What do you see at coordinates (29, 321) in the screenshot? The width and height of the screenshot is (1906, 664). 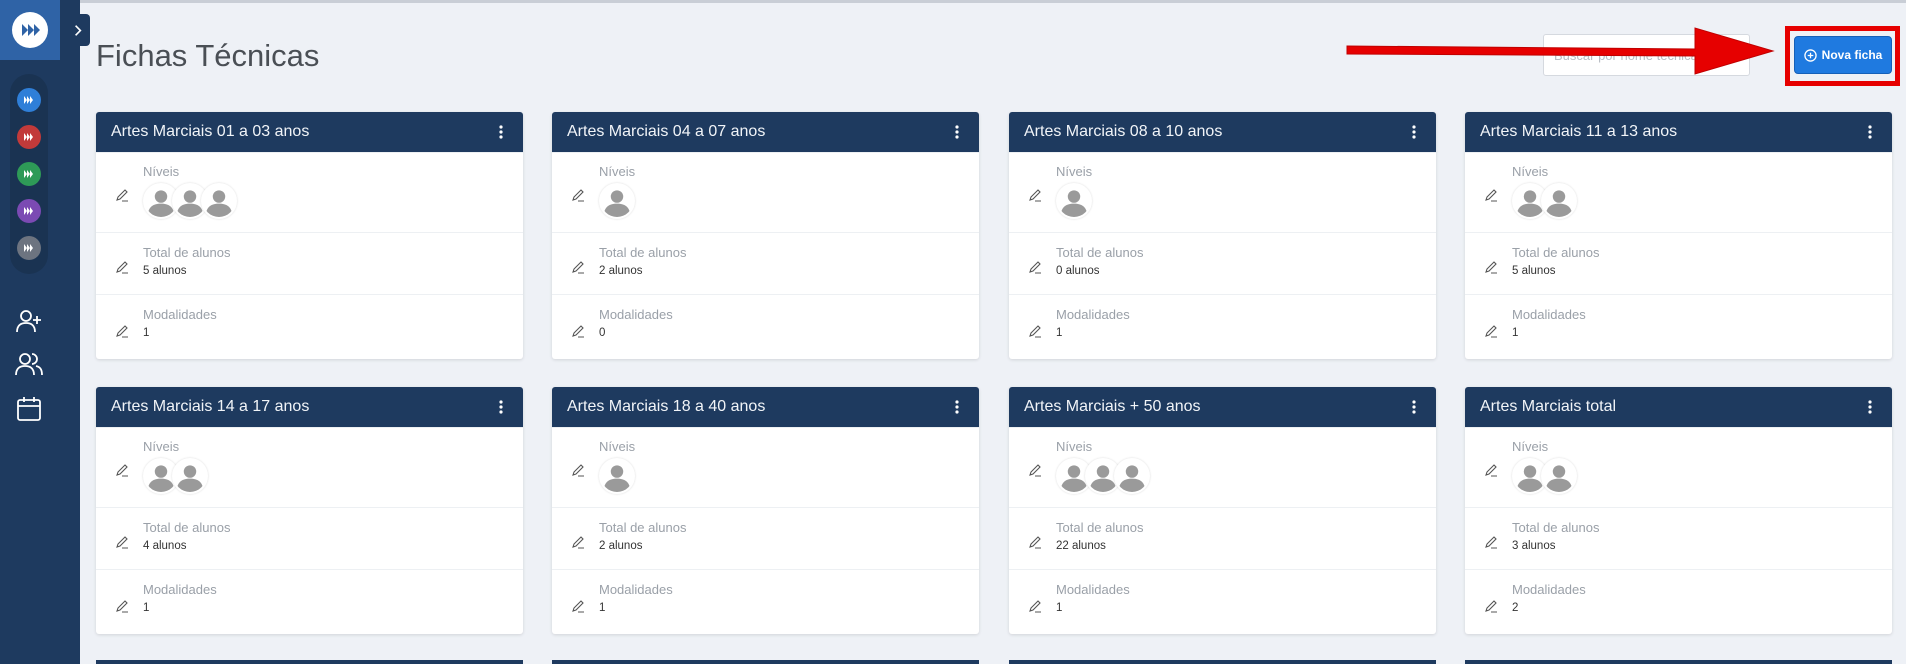 I see `add-user-icon` at bounding box center [29, 321].